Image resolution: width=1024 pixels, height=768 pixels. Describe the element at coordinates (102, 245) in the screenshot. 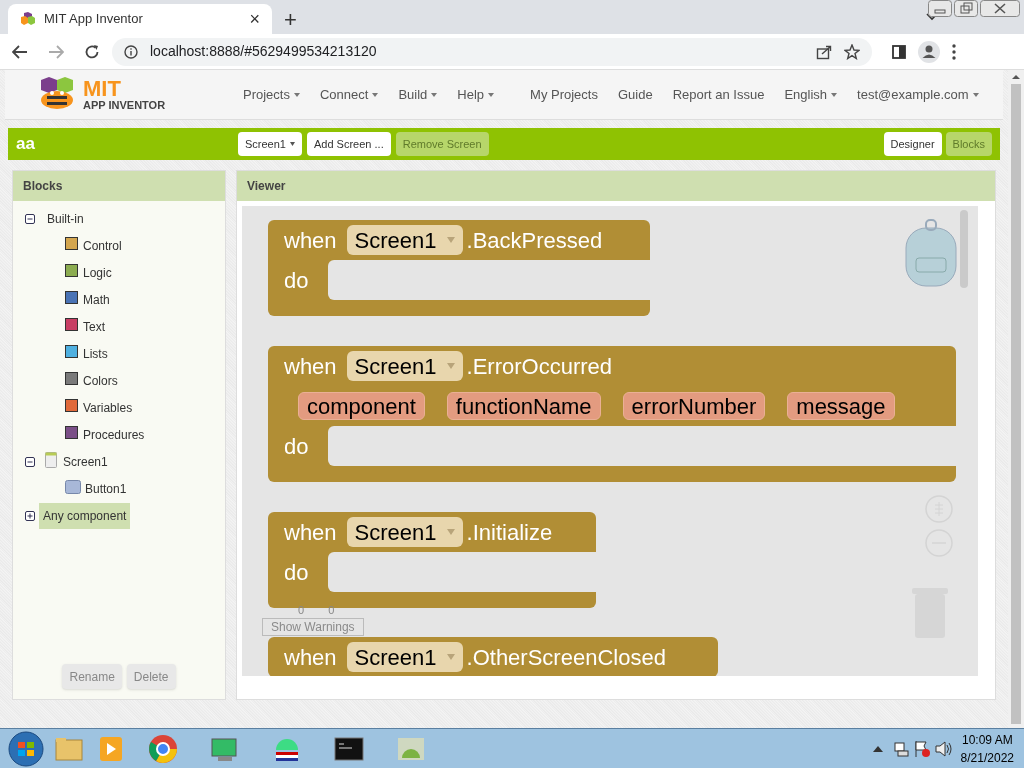

I see `tree-item: Control` at that location.